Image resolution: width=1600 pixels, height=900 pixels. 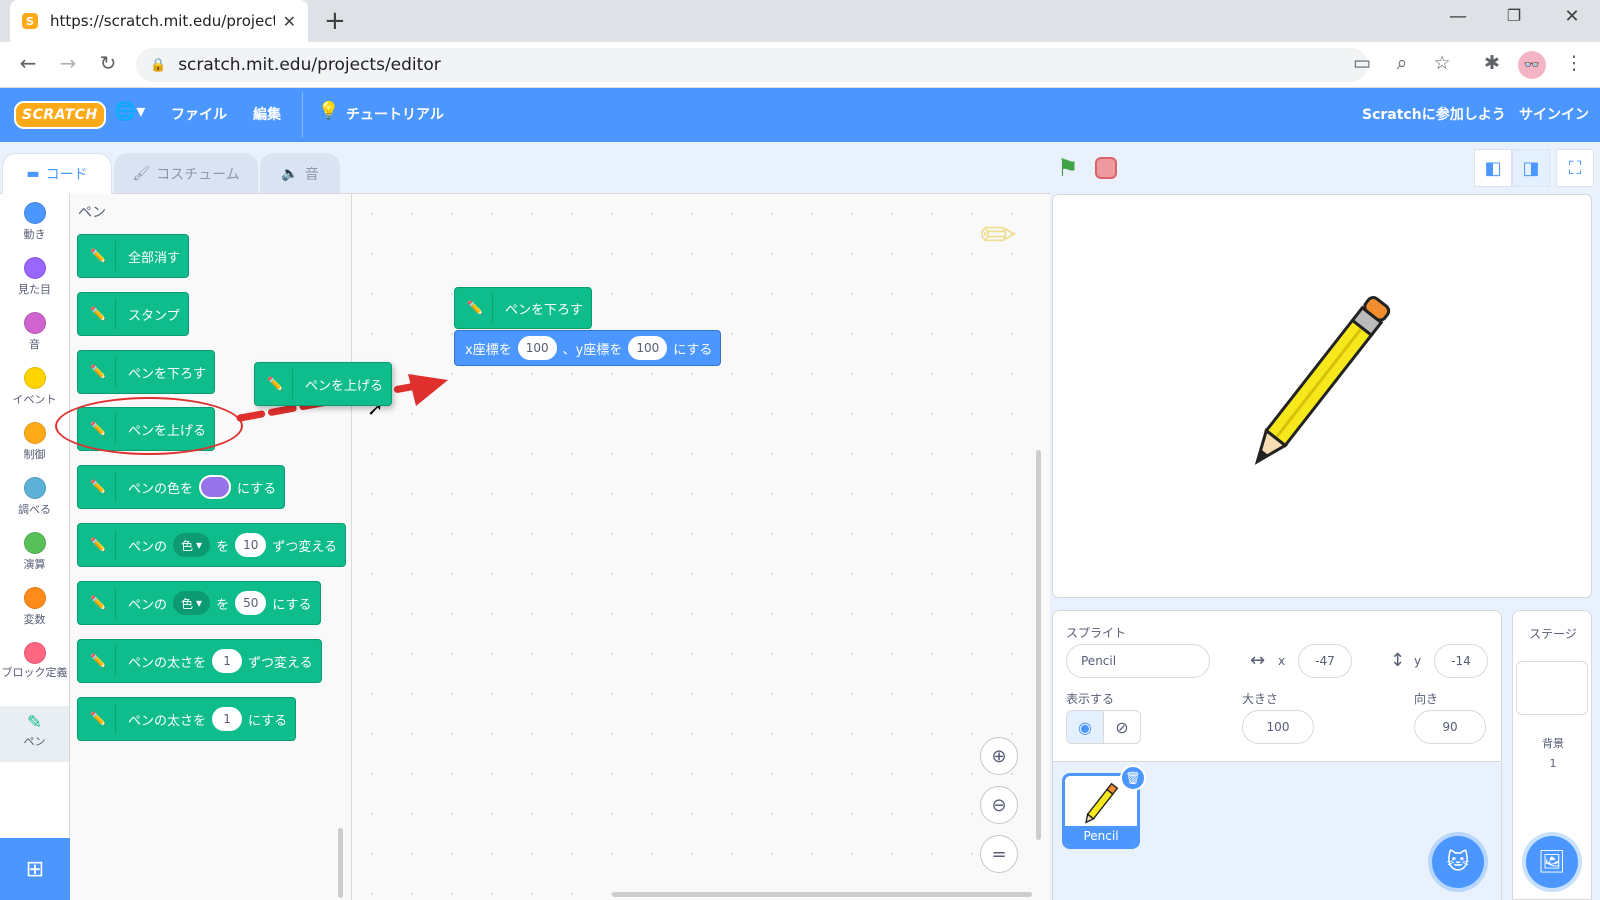 I want to click on zoom-in-button: ⊕, so click(x=999, y=756).